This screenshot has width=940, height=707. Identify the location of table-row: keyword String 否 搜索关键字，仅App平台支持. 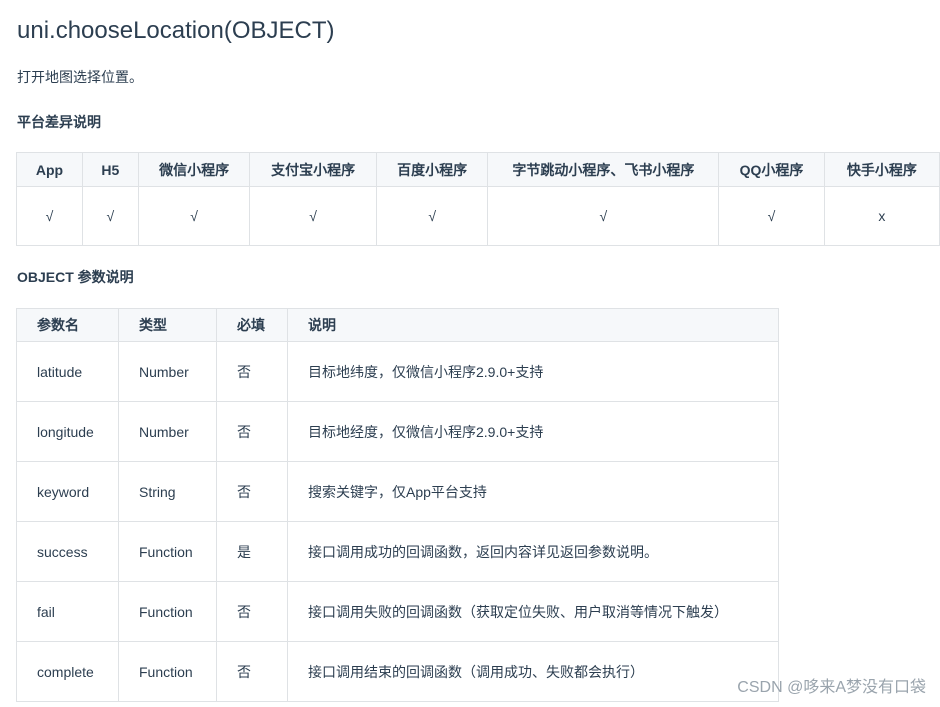
(397, 491).